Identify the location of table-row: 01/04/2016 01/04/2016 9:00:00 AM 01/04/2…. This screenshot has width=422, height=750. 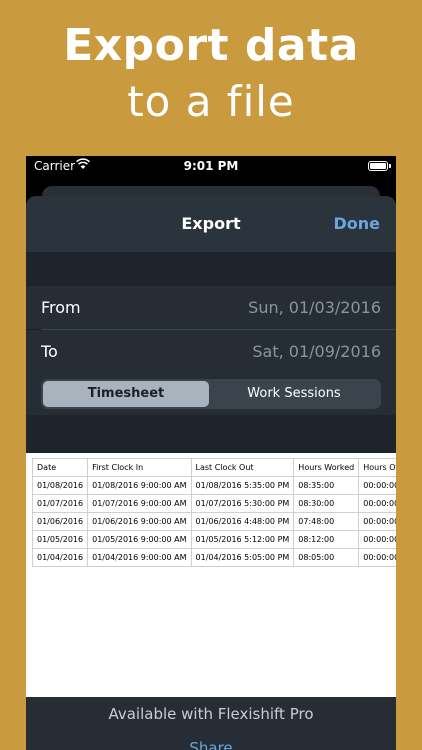
(213, 557).